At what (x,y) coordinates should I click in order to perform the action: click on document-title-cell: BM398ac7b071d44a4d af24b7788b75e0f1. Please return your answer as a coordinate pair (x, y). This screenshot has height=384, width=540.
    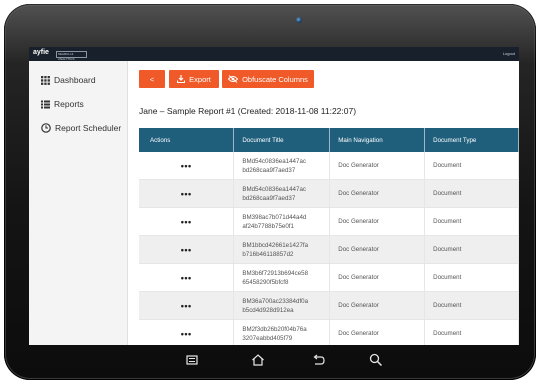
    Looking at the image, I should click on (282, 221).